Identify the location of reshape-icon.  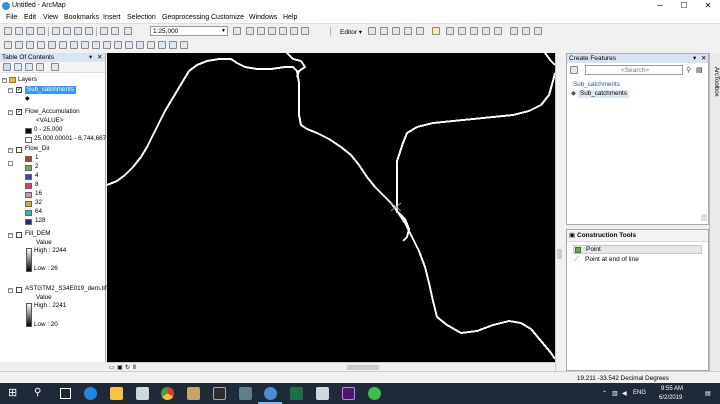
(462, 31).